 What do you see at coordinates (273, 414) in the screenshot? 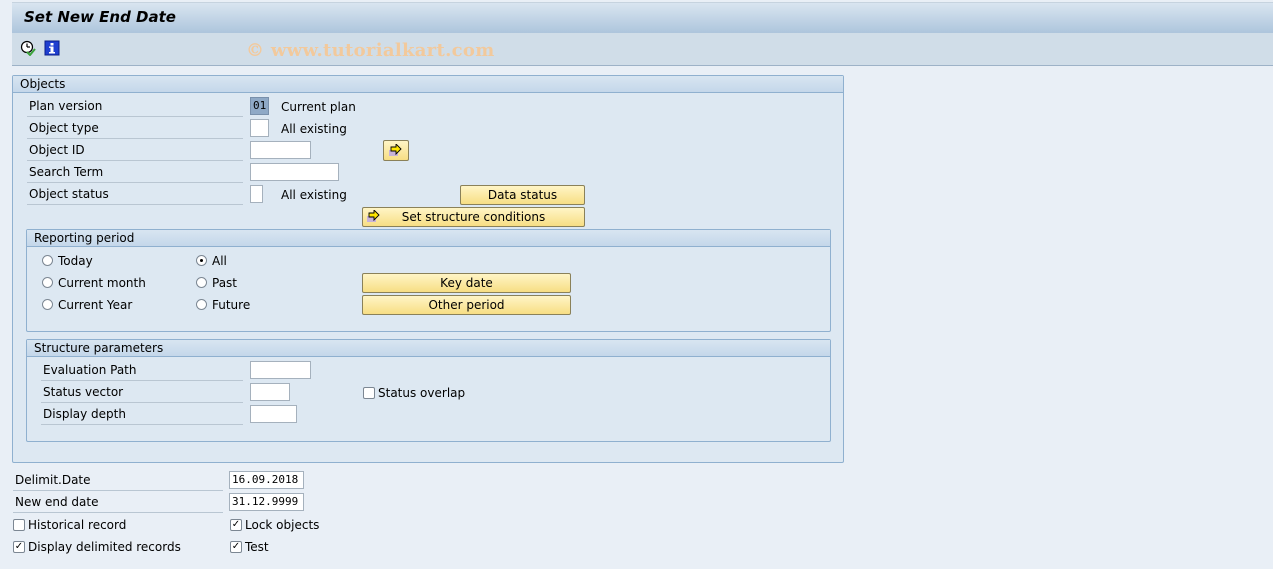
I see `display-depth-field` at bounding box center [273, 414].